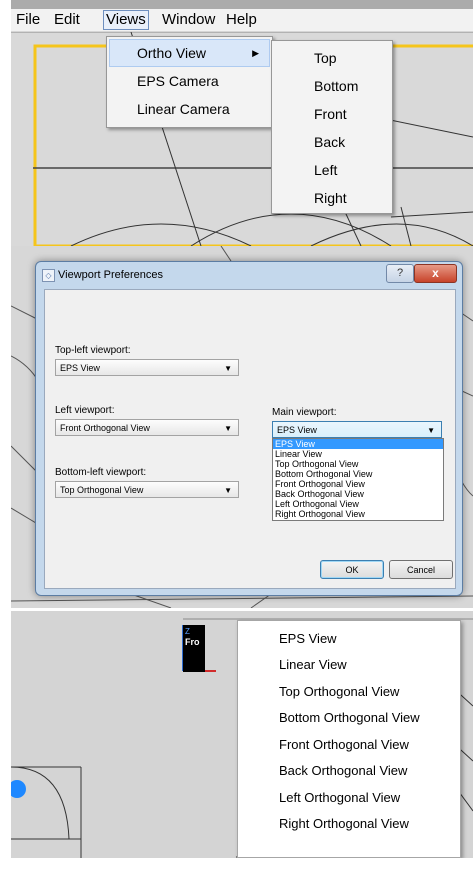  Describe the element at coordinates (188, 20) in the screenshot. I see `menu-window: Window` at that location.